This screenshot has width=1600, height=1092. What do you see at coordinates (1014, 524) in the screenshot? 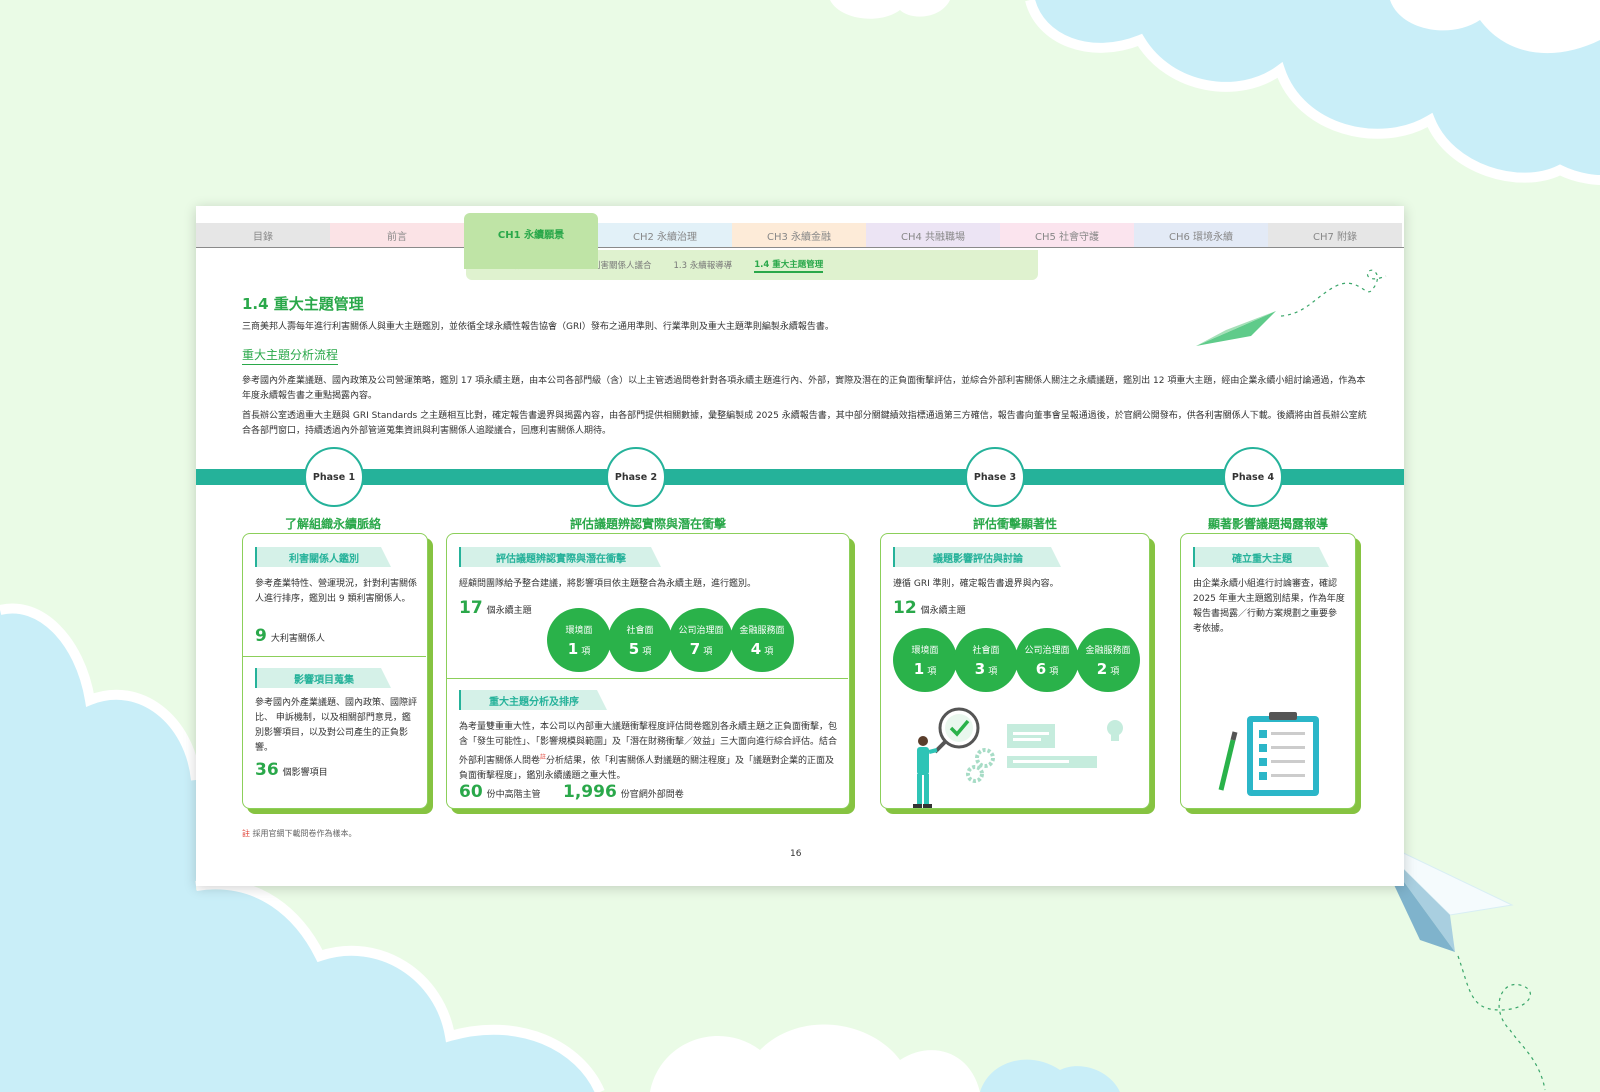
I see `phase-3-title: 評估衝擊顯著性` at bounding box center [1014, 524].